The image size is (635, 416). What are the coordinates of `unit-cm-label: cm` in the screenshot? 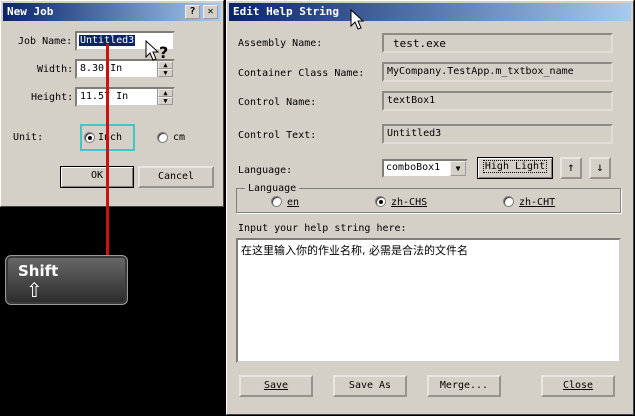 It's located at (179, 137).